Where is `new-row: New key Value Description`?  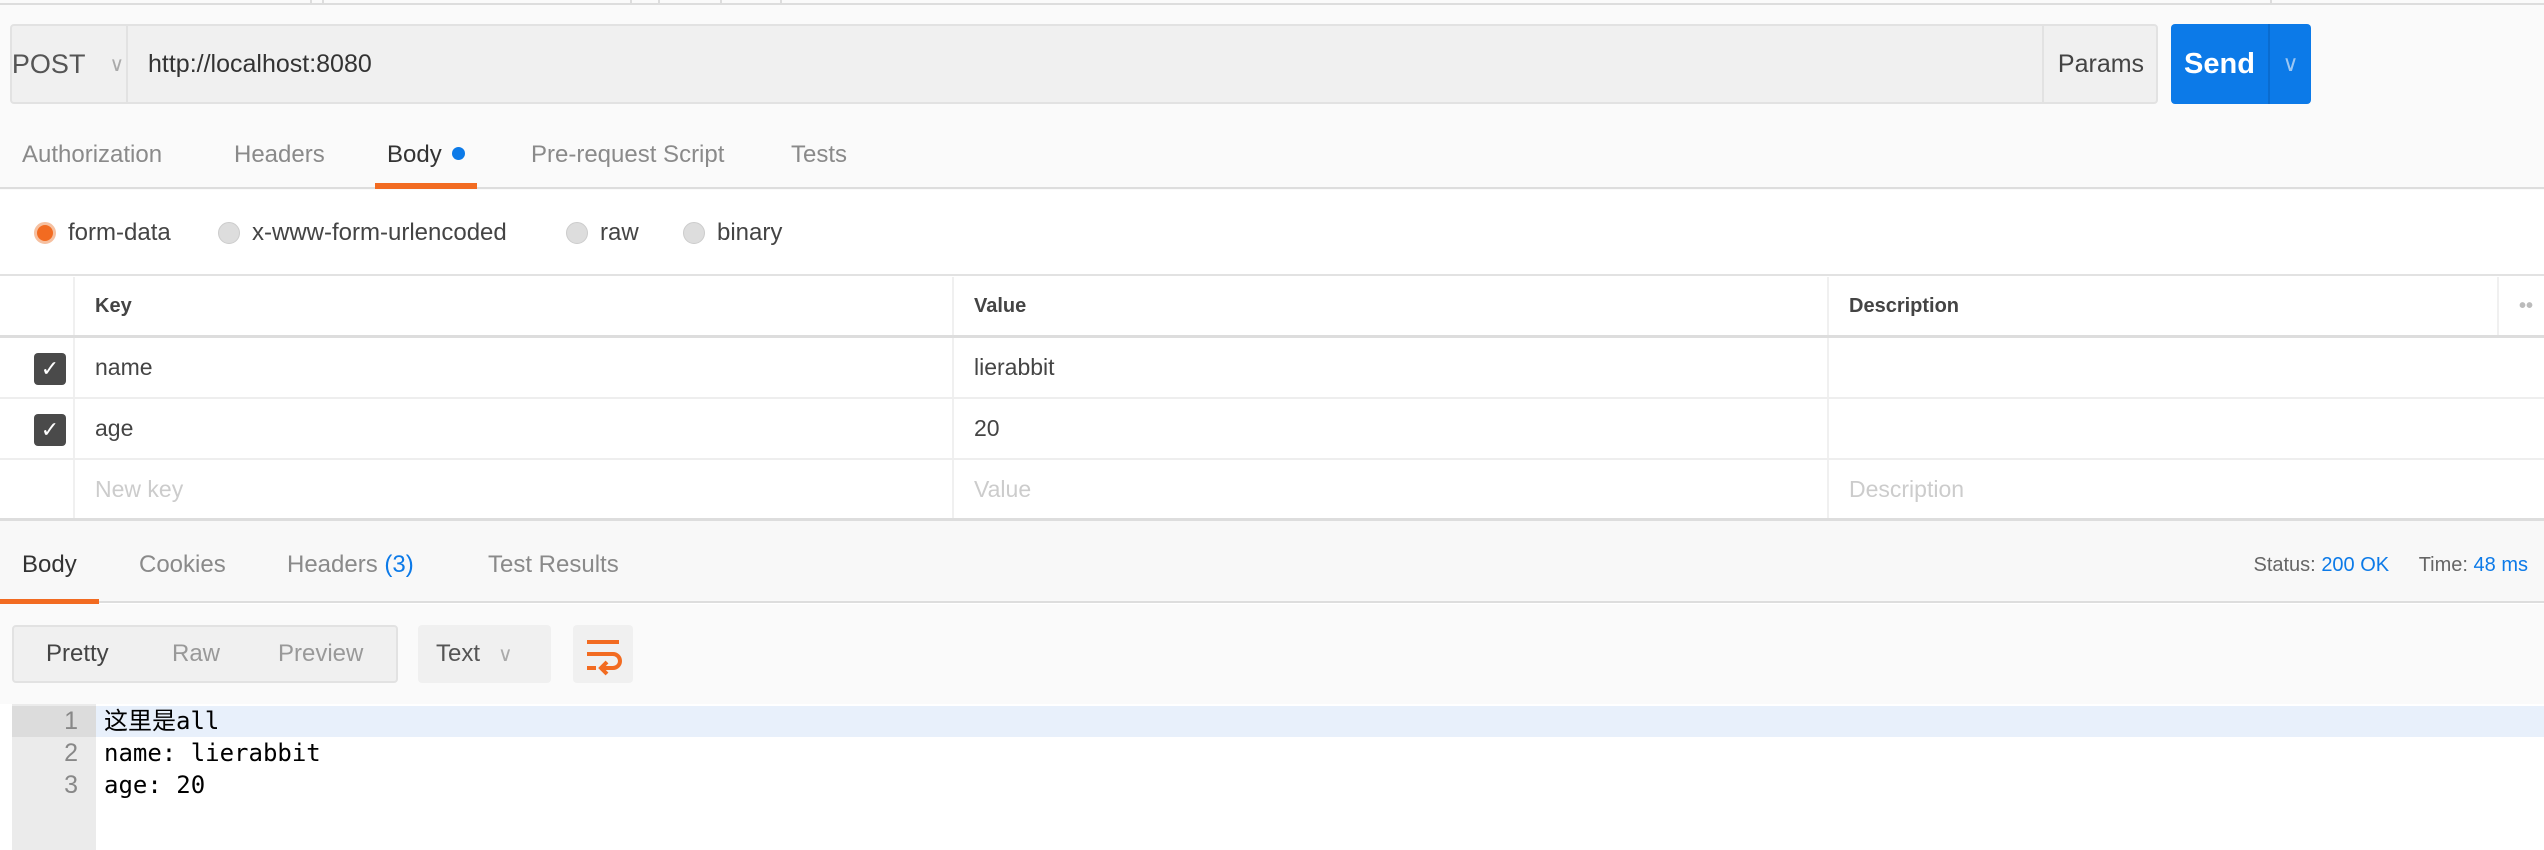
new-row: New key Value Description is located at coordinates (1272, 490).